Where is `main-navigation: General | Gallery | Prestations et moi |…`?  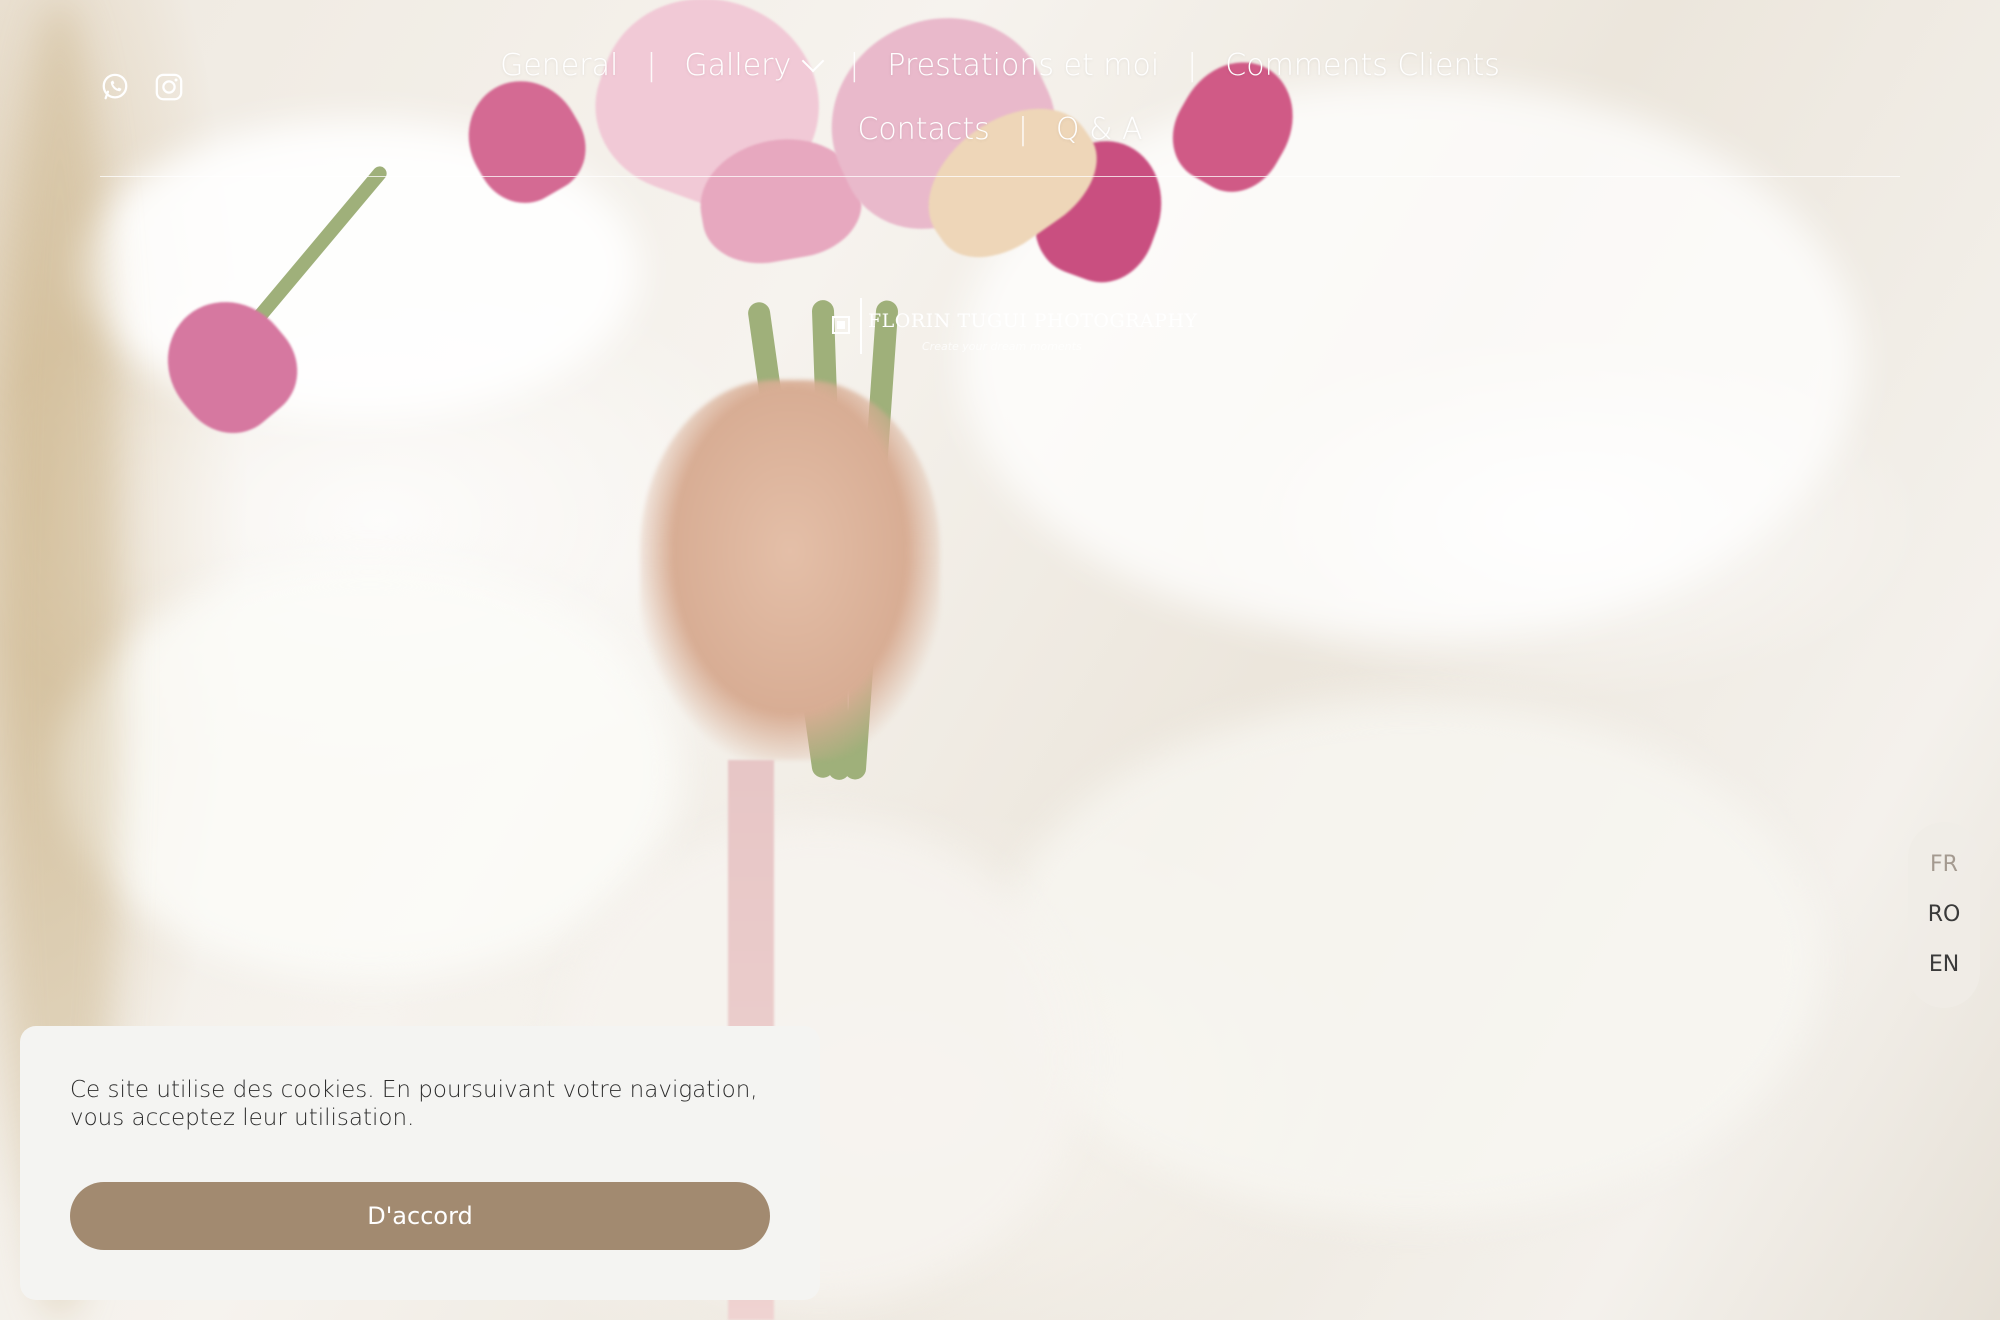 main-navigation: General | Gallery | Prestations et moi |… is located at coordinates (1000, 98).